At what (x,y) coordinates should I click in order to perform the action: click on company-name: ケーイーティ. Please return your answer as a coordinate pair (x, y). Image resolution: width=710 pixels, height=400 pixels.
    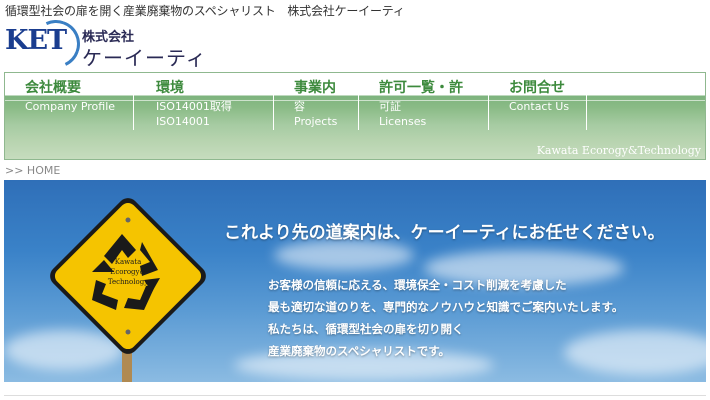
    Looking at the image, I should click on (144, 58).